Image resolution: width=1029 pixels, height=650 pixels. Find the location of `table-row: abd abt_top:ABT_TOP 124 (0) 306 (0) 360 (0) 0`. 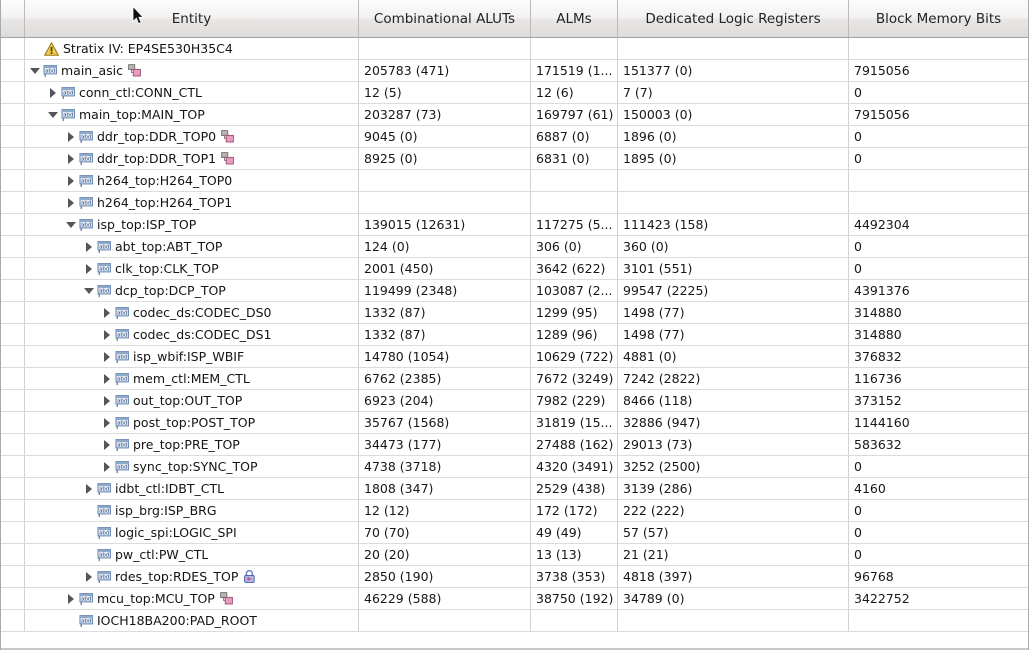

table-row: abd abt_top:ABT_TOP 124 (0) 306 (0) 360 (0) 0 is located at coordinates (514, 247).